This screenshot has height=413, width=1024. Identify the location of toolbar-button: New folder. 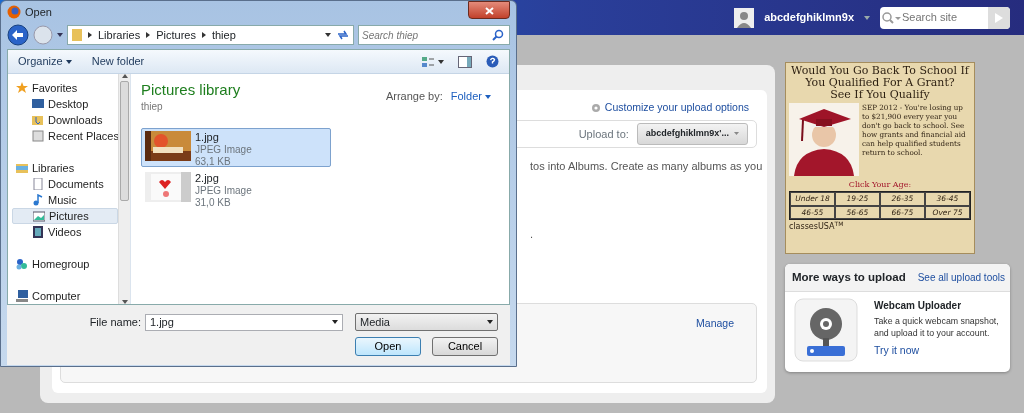
(118, 61).